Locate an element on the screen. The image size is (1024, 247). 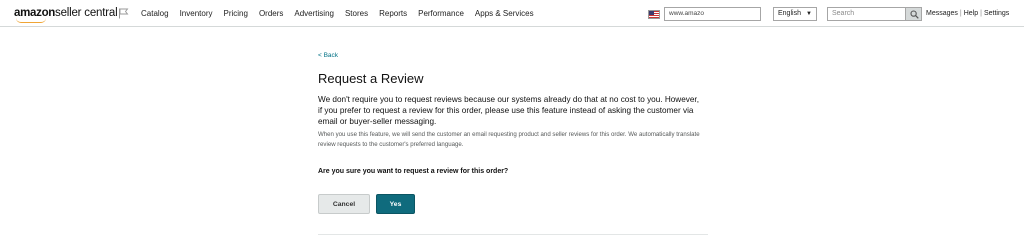
nav-item-pricing: Pricing is located at coordinates (235, 14).